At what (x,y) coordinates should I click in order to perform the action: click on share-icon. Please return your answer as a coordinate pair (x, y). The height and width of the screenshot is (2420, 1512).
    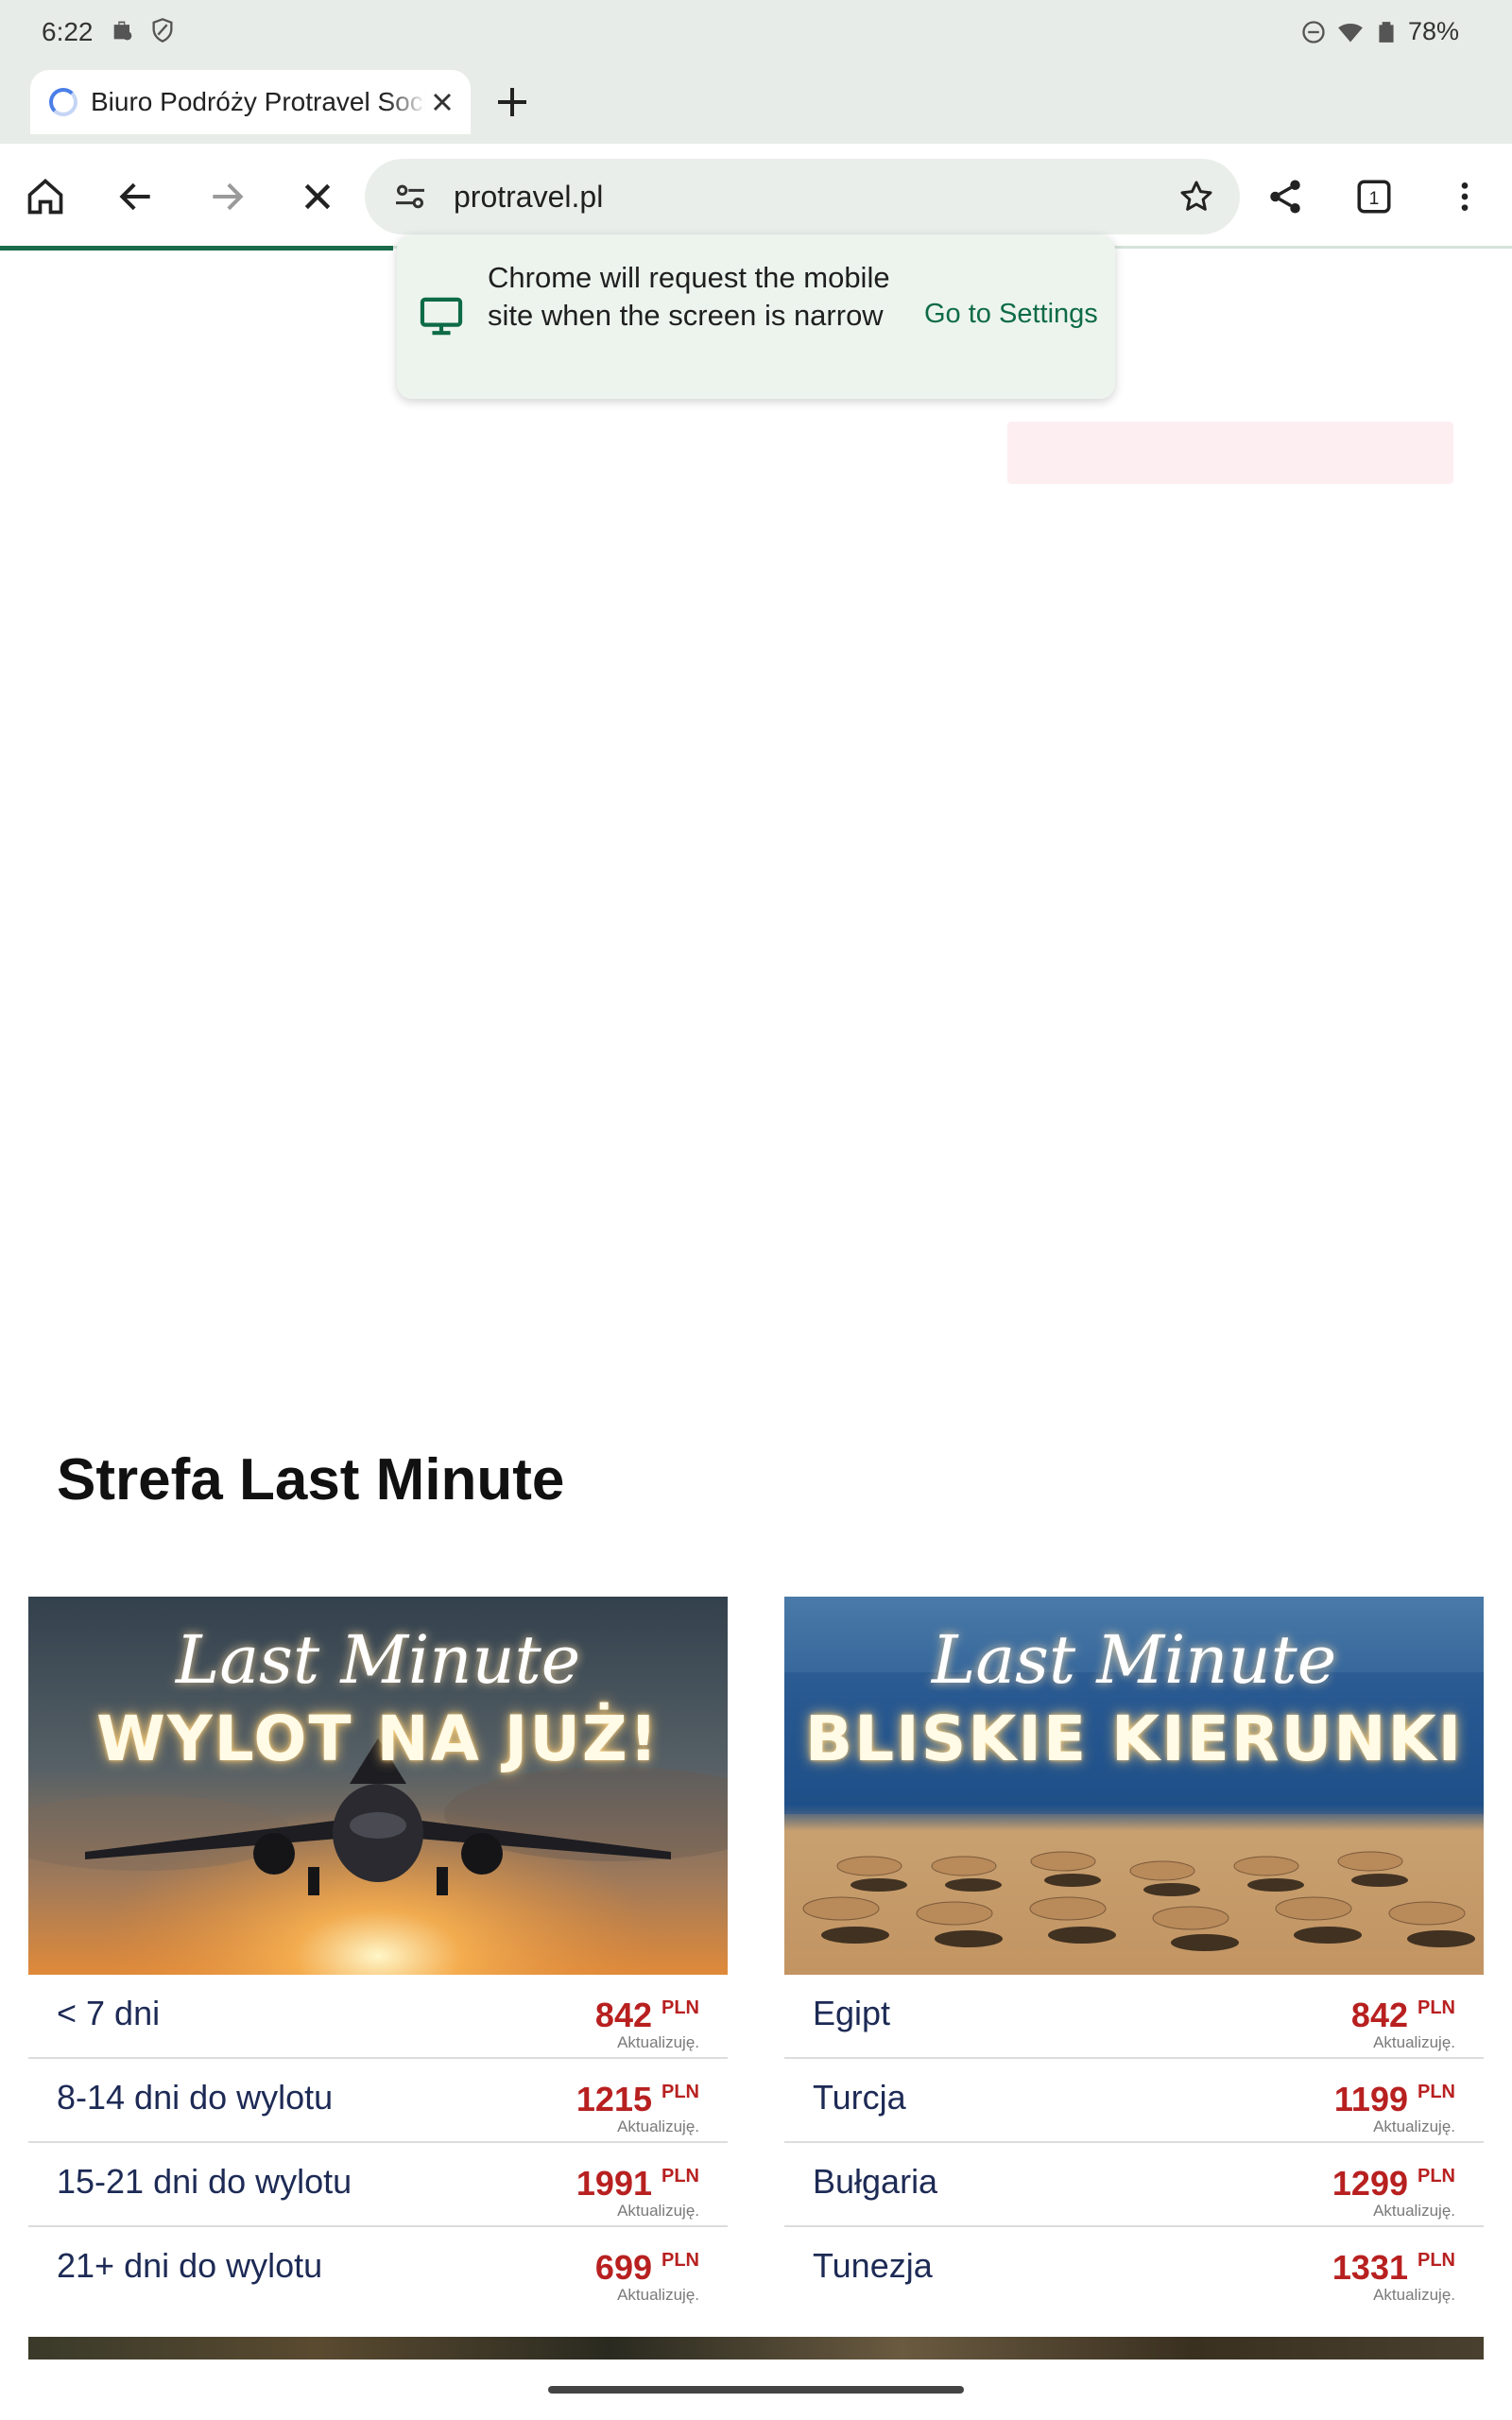
    Looking at the image, I should click on (1285, 197).